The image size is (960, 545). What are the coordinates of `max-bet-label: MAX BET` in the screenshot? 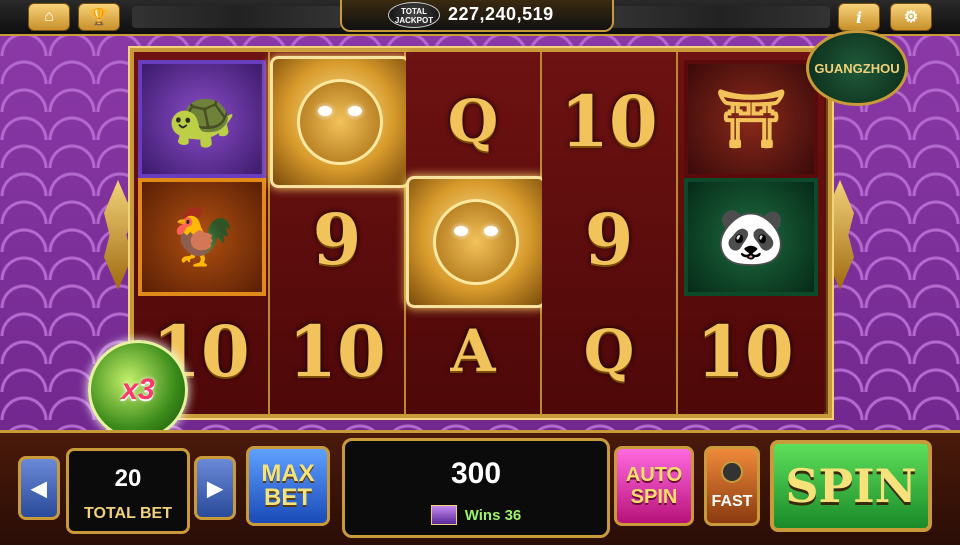 It's located at (288, 485).